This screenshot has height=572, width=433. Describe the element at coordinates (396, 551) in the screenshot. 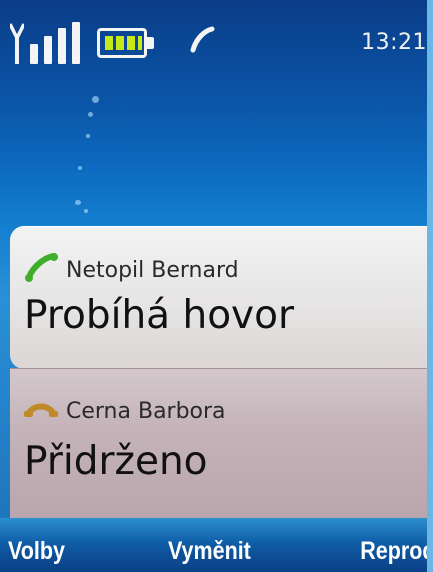

I see `speaker-softkey: Reprod.` at that location.